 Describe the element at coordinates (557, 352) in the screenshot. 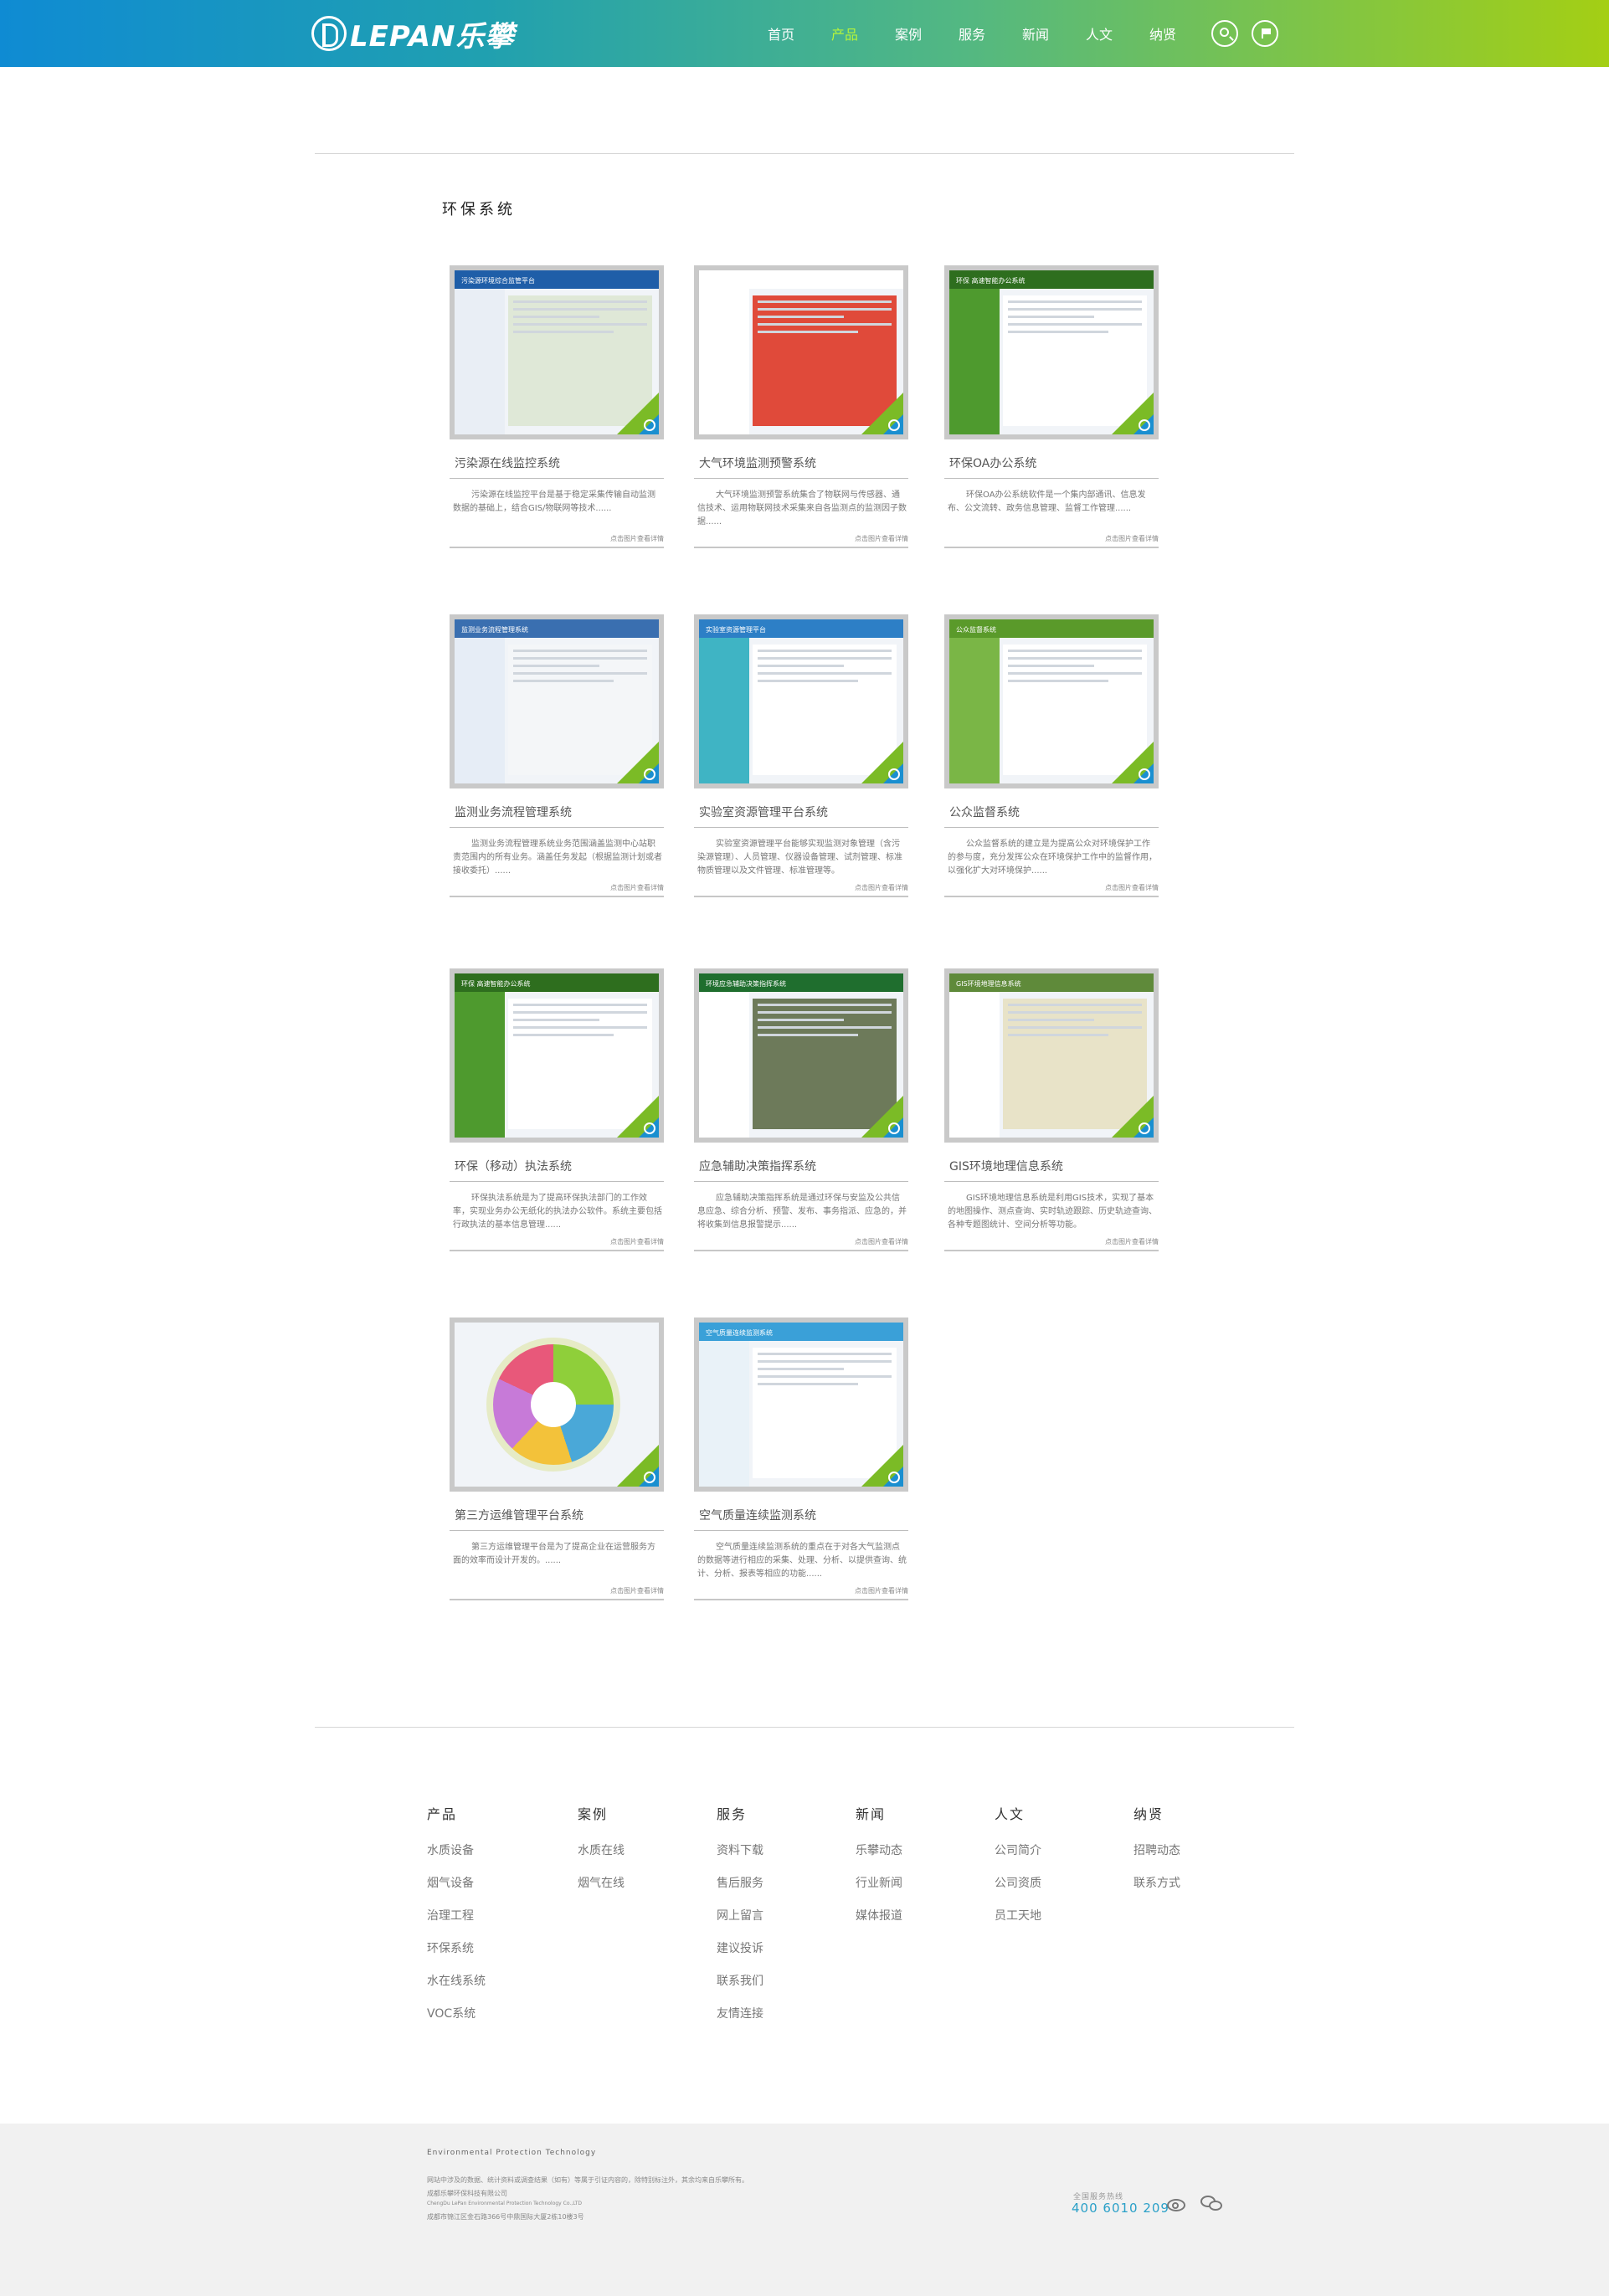

I see `product-thumbnail: 污染源环境综合监管平台` at that location.